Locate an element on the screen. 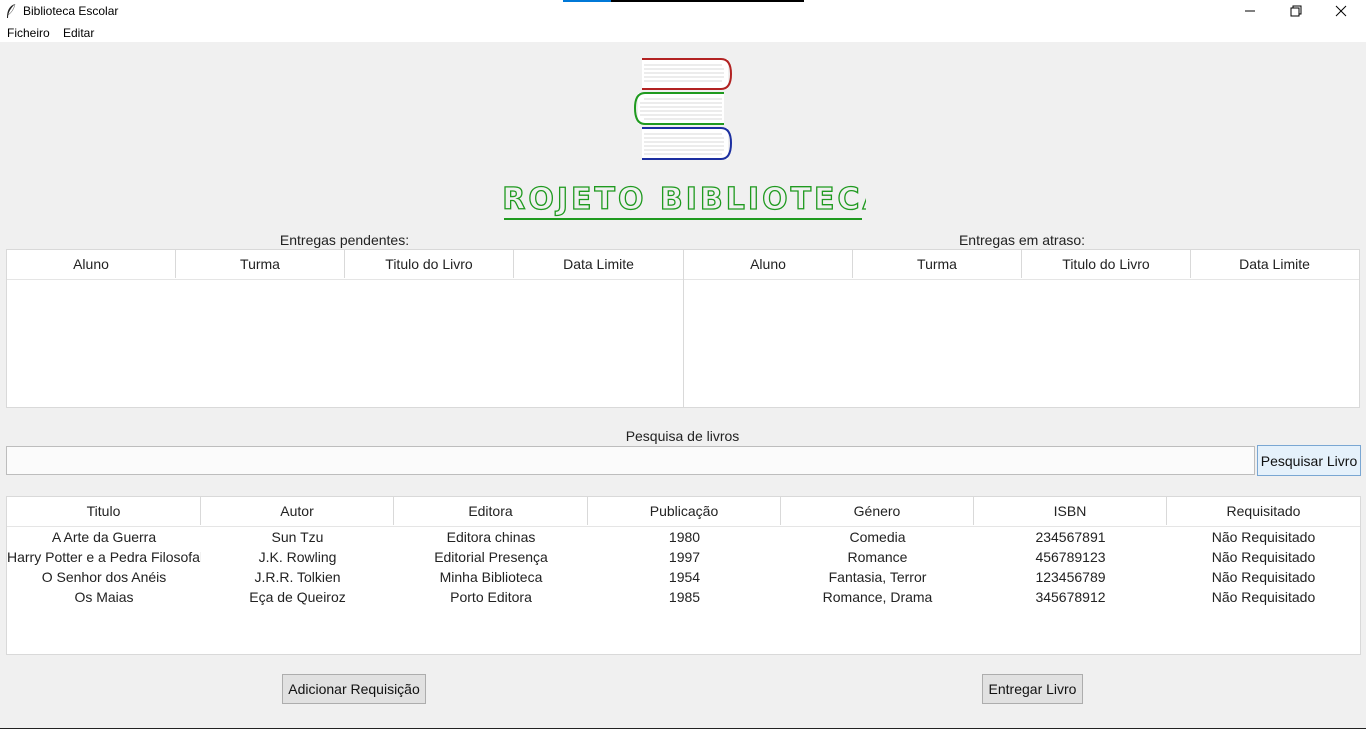  deliver-book-button: Entregar Livro is located at coordinates (1032, 689).